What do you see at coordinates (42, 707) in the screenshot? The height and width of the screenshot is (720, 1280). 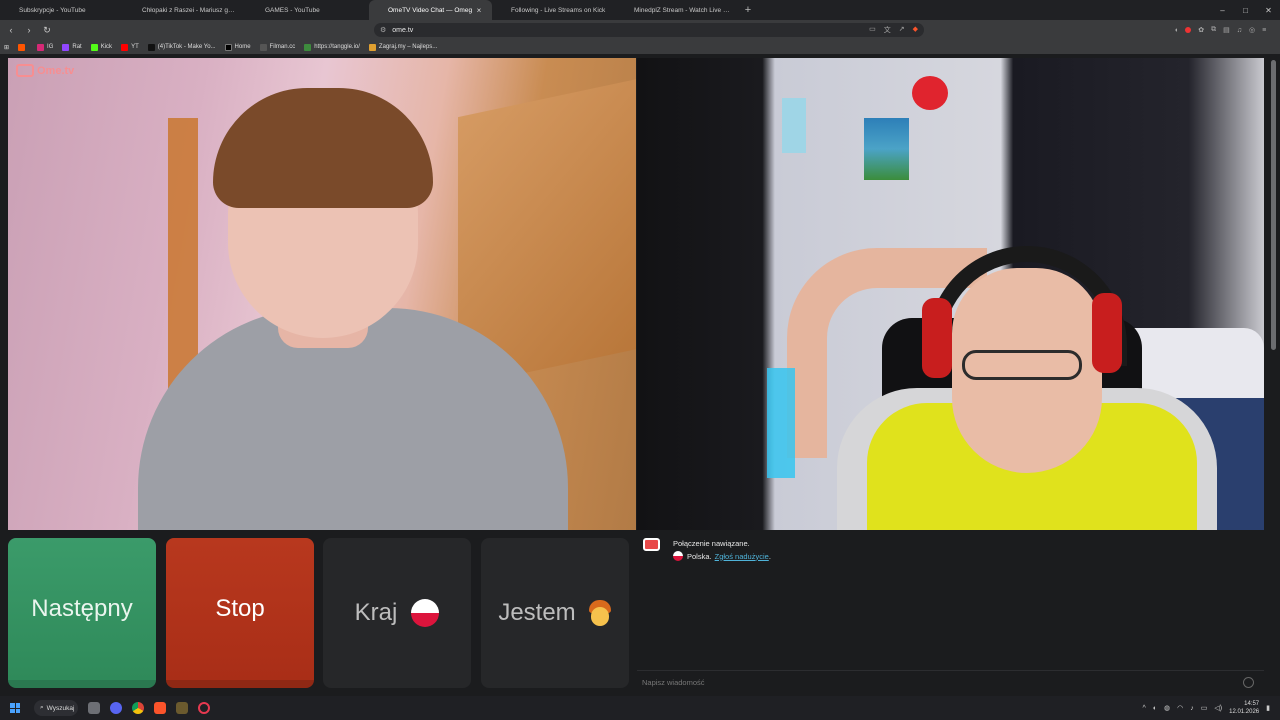 I see `search-icon: ⌕` at bounding box center [42, 707].